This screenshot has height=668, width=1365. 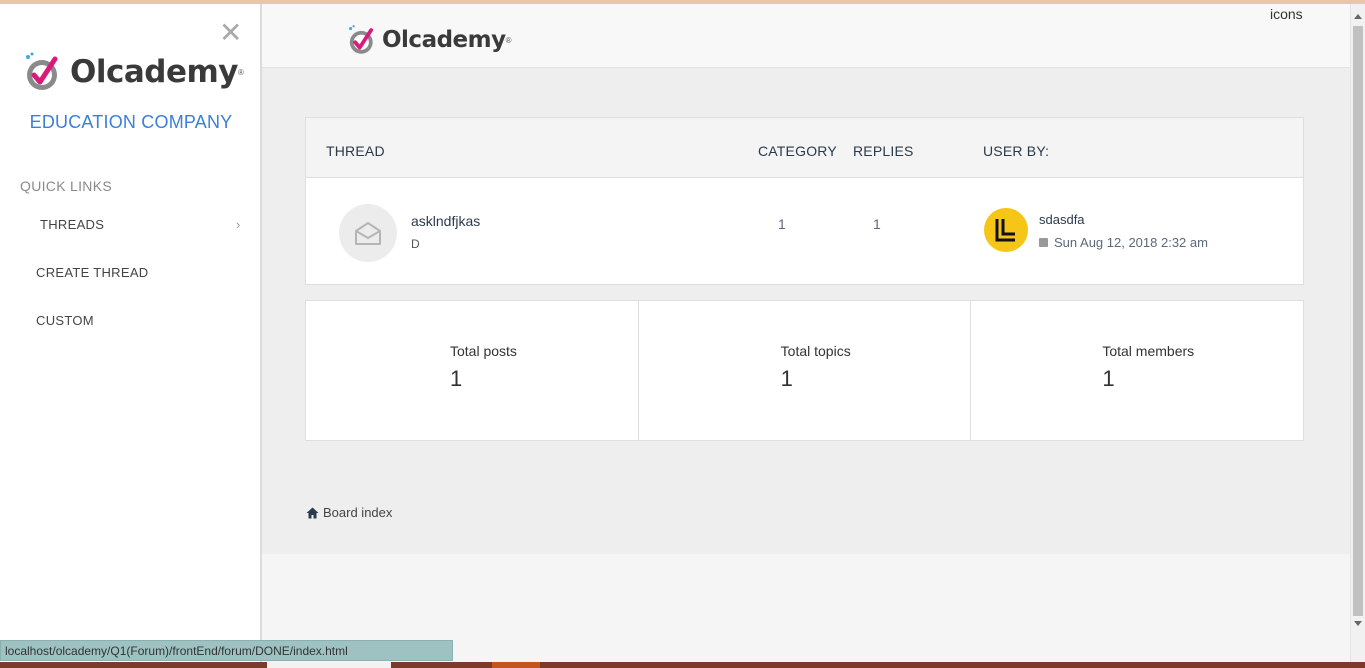 I want to click on column-header-thread: THREAD, so click(x=355, y=151).